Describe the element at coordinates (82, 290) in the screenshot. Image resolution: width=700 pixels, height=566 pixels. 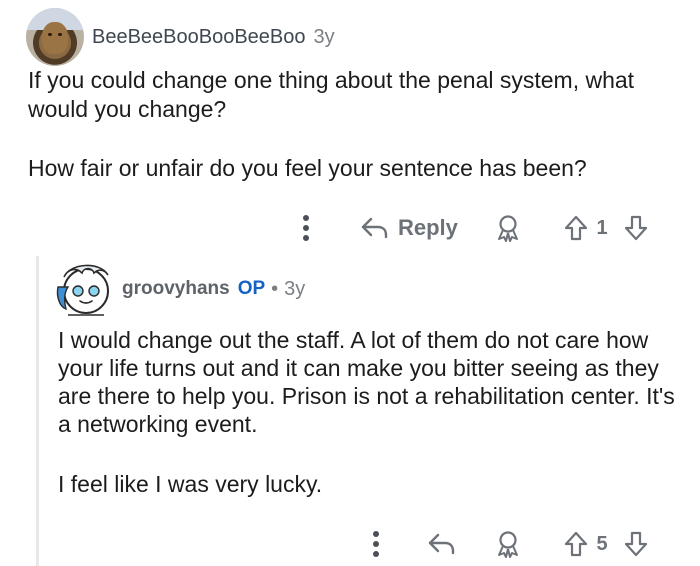
I see `snoo-avatar-icon` at that location.